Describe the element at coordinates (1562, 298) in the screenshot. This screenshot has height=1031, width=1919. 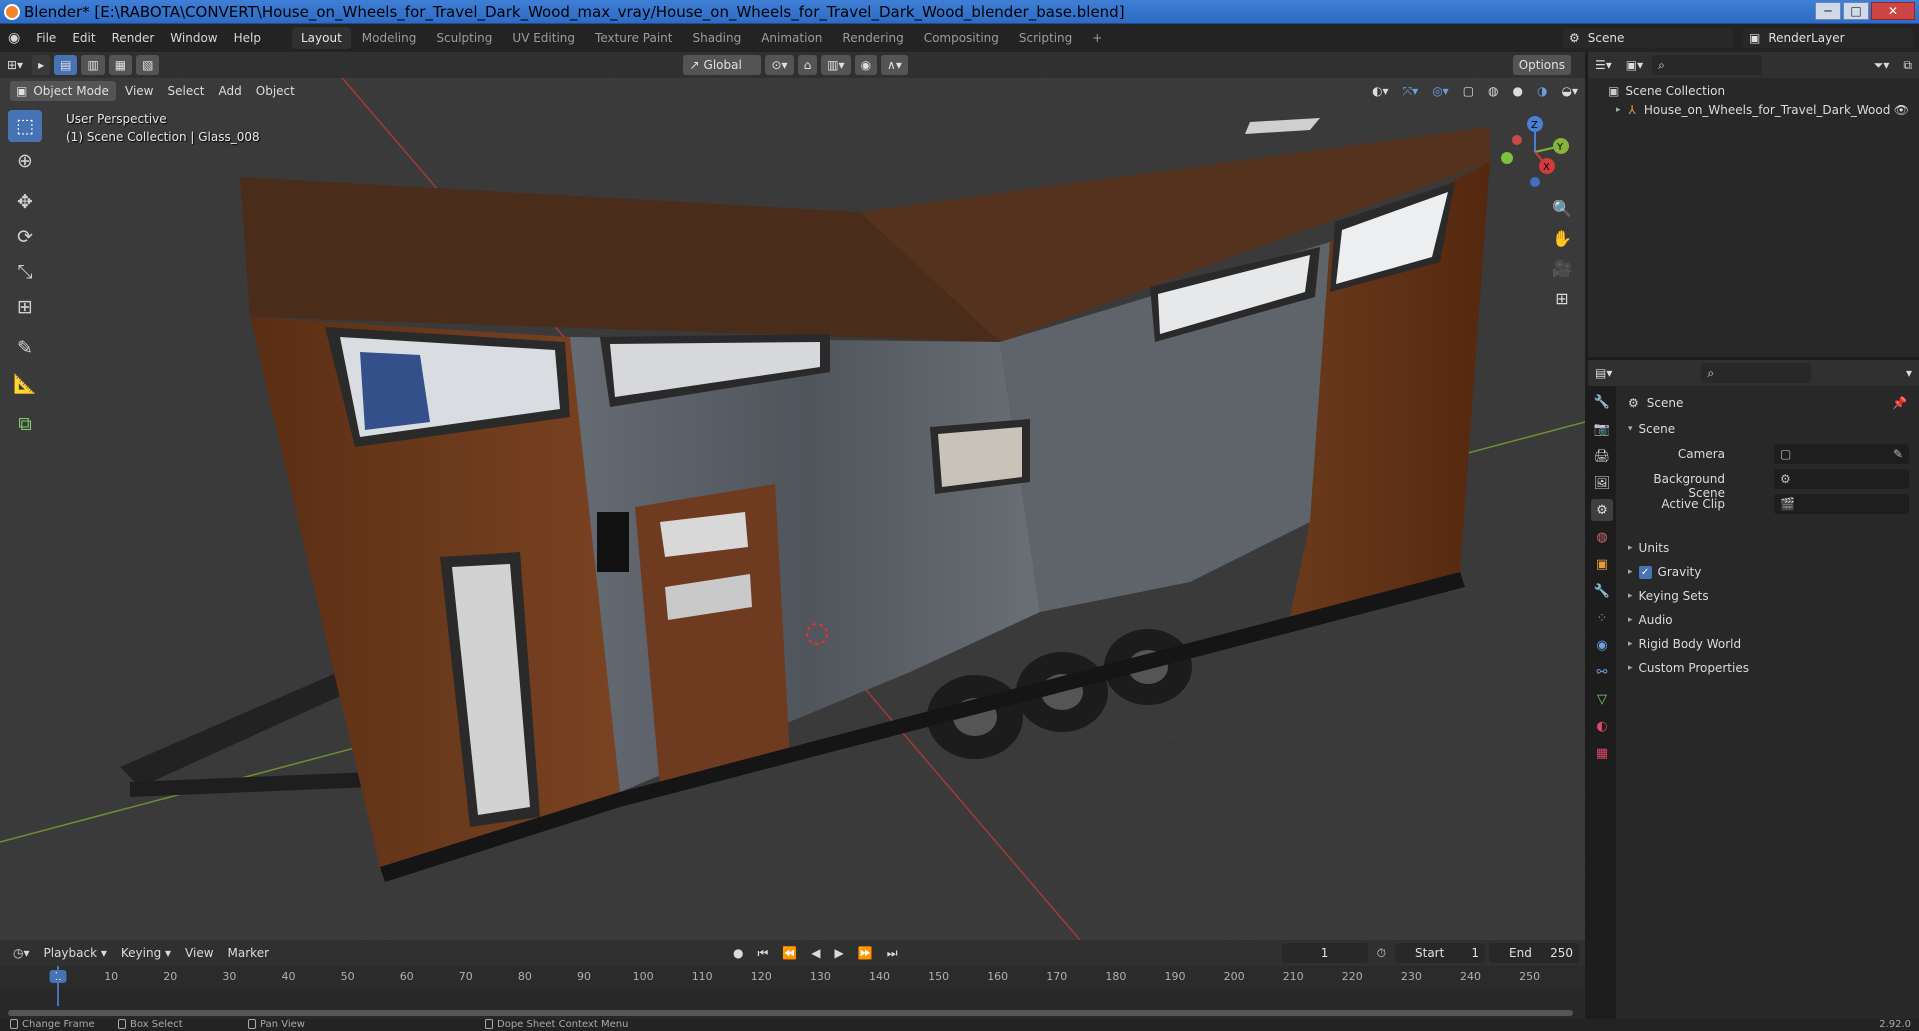
I see `ortho-toggle-icon: ⊞` at that location.